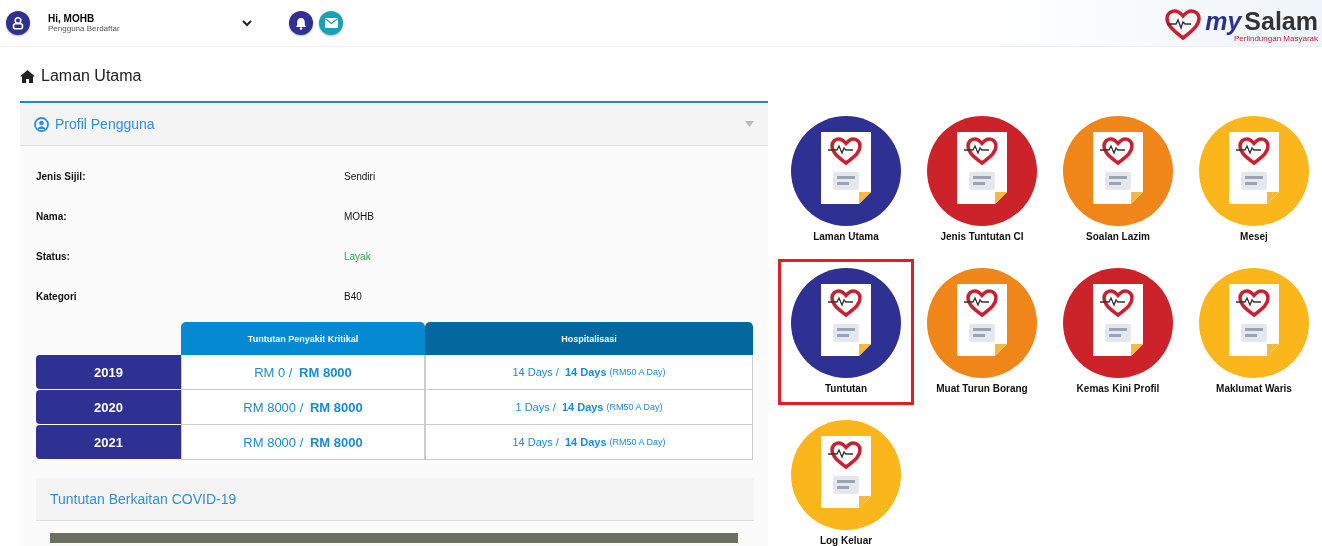 The height and width of the screenshot is (546, 1322). Describe the element at coordinates (846, 180) in the screenshot. I see `menu-tile: Laman Utama` at that location.